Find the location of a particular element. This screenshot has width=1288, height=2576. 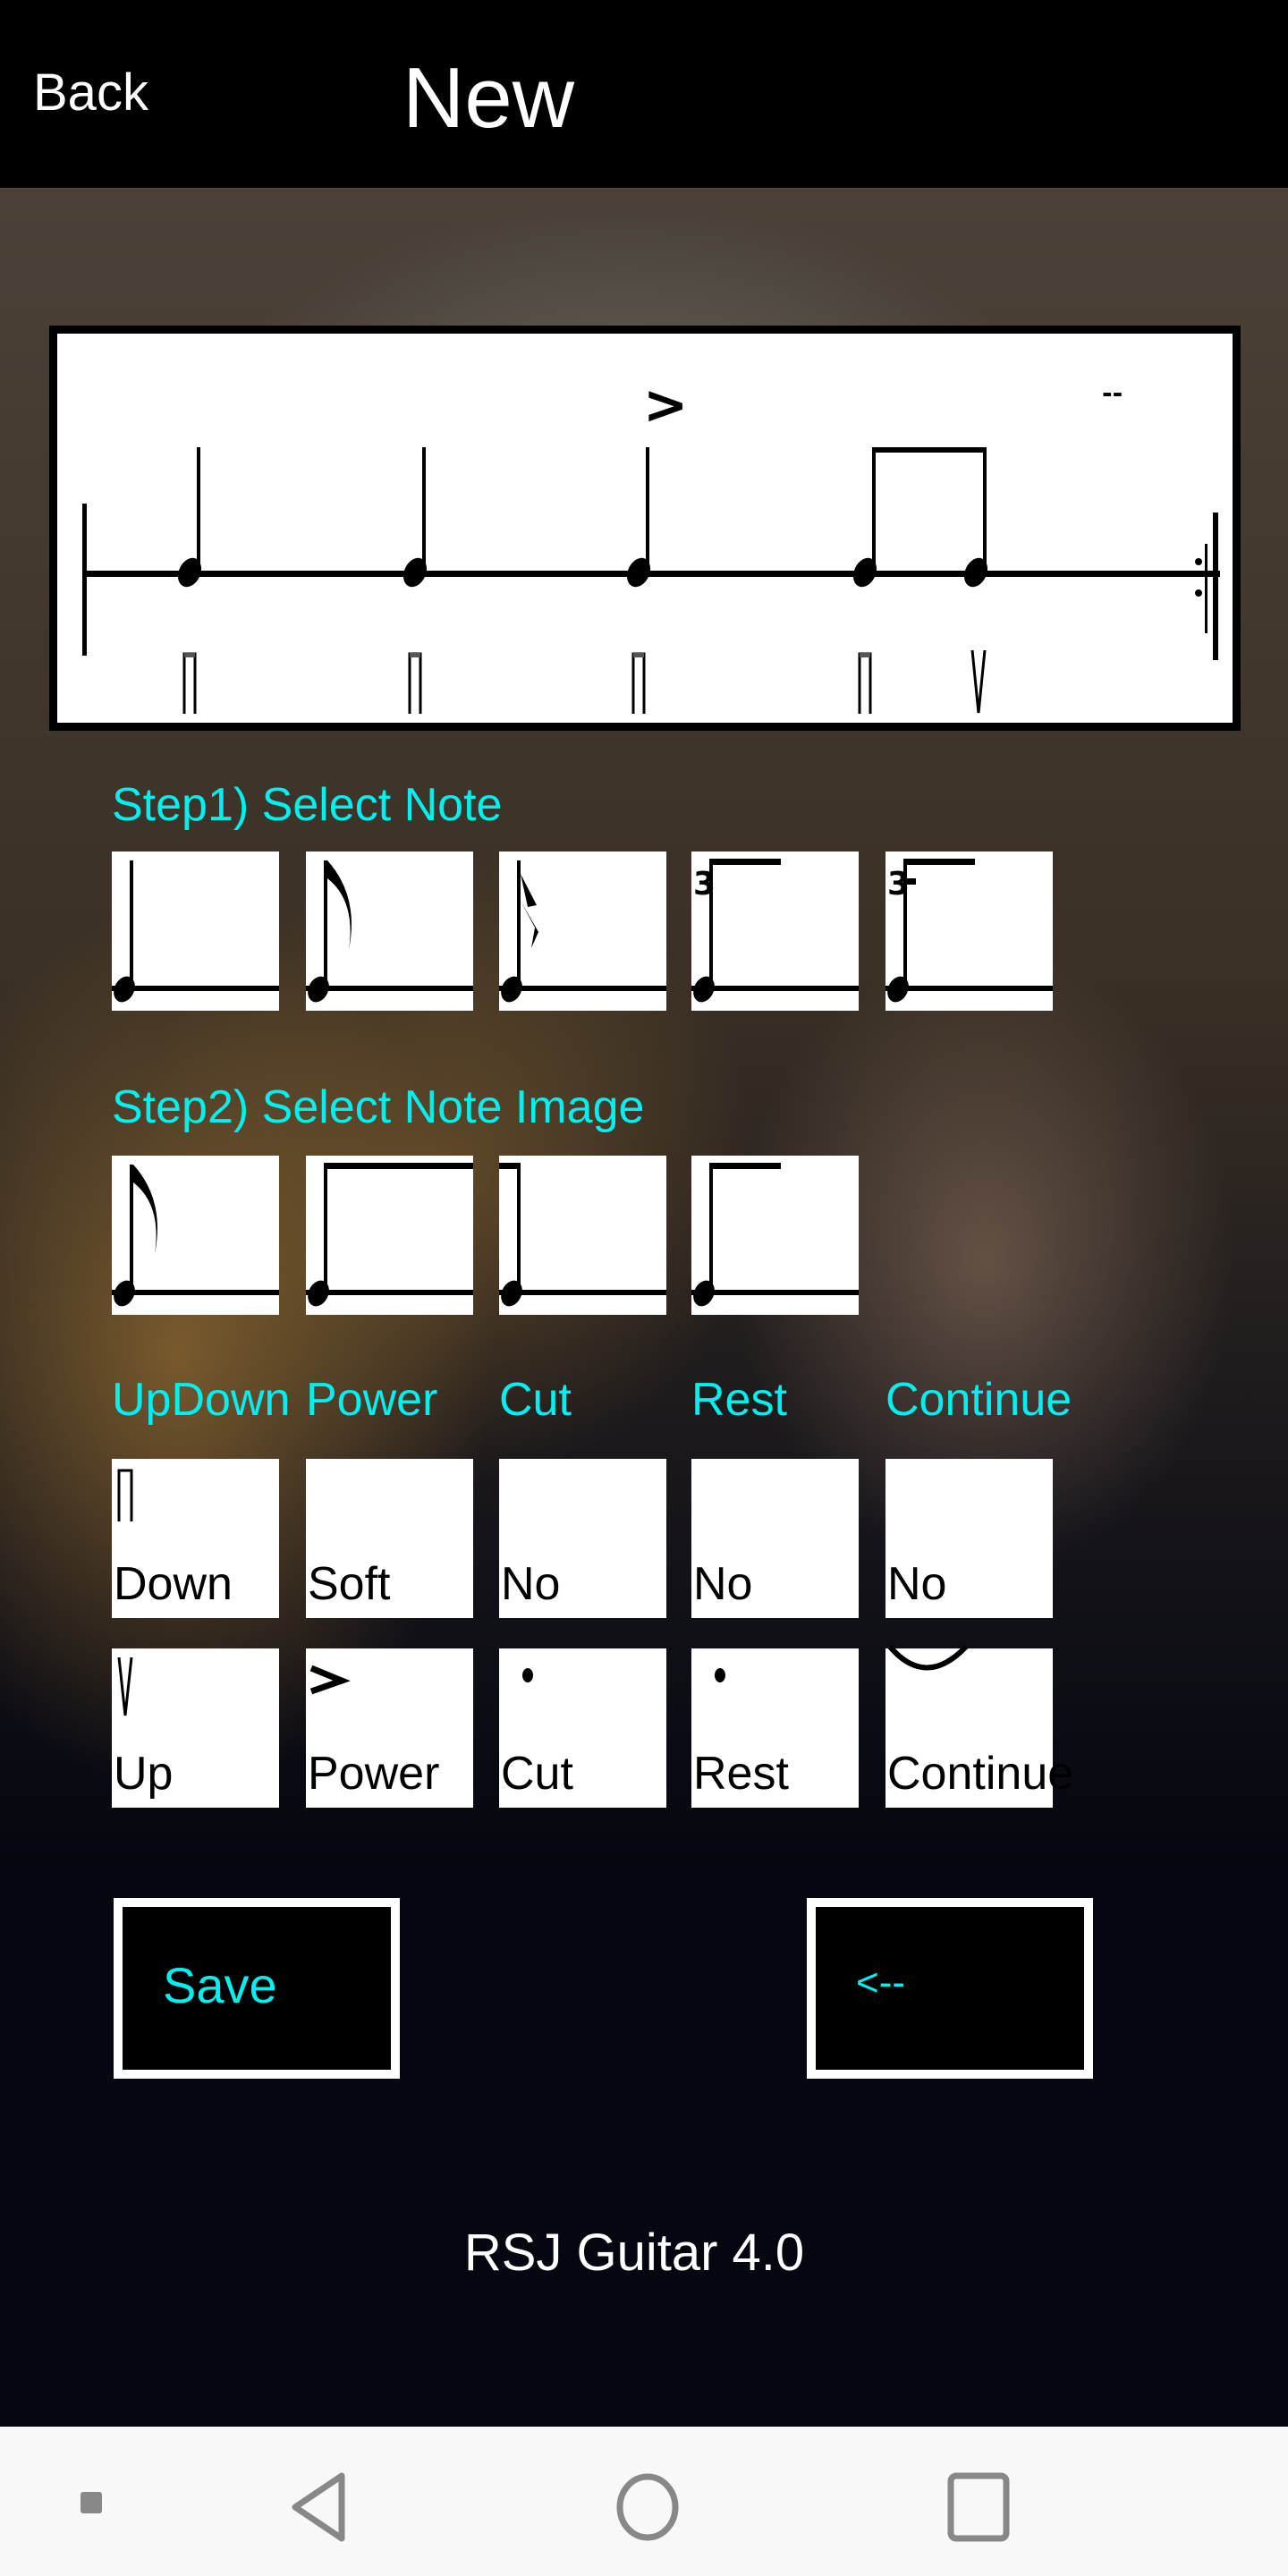

step2-label: Step2) Select Note Image is located at coordinates (378, 1107).